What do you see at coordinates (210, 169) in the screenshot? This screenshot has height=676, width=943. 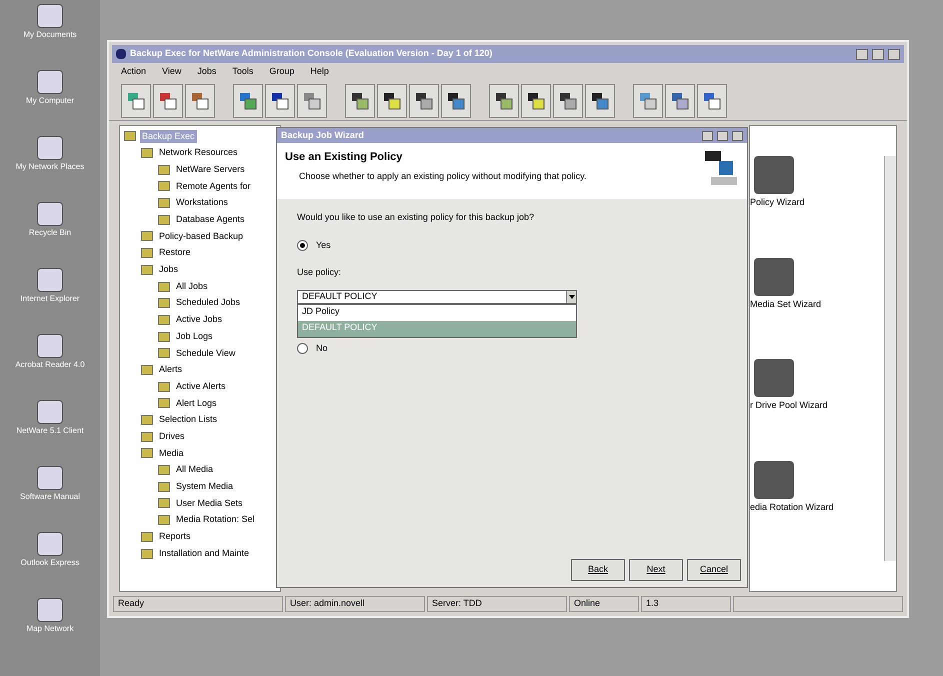 I see `tree-item: NetWare Servers` at bounding box center [210, 169].